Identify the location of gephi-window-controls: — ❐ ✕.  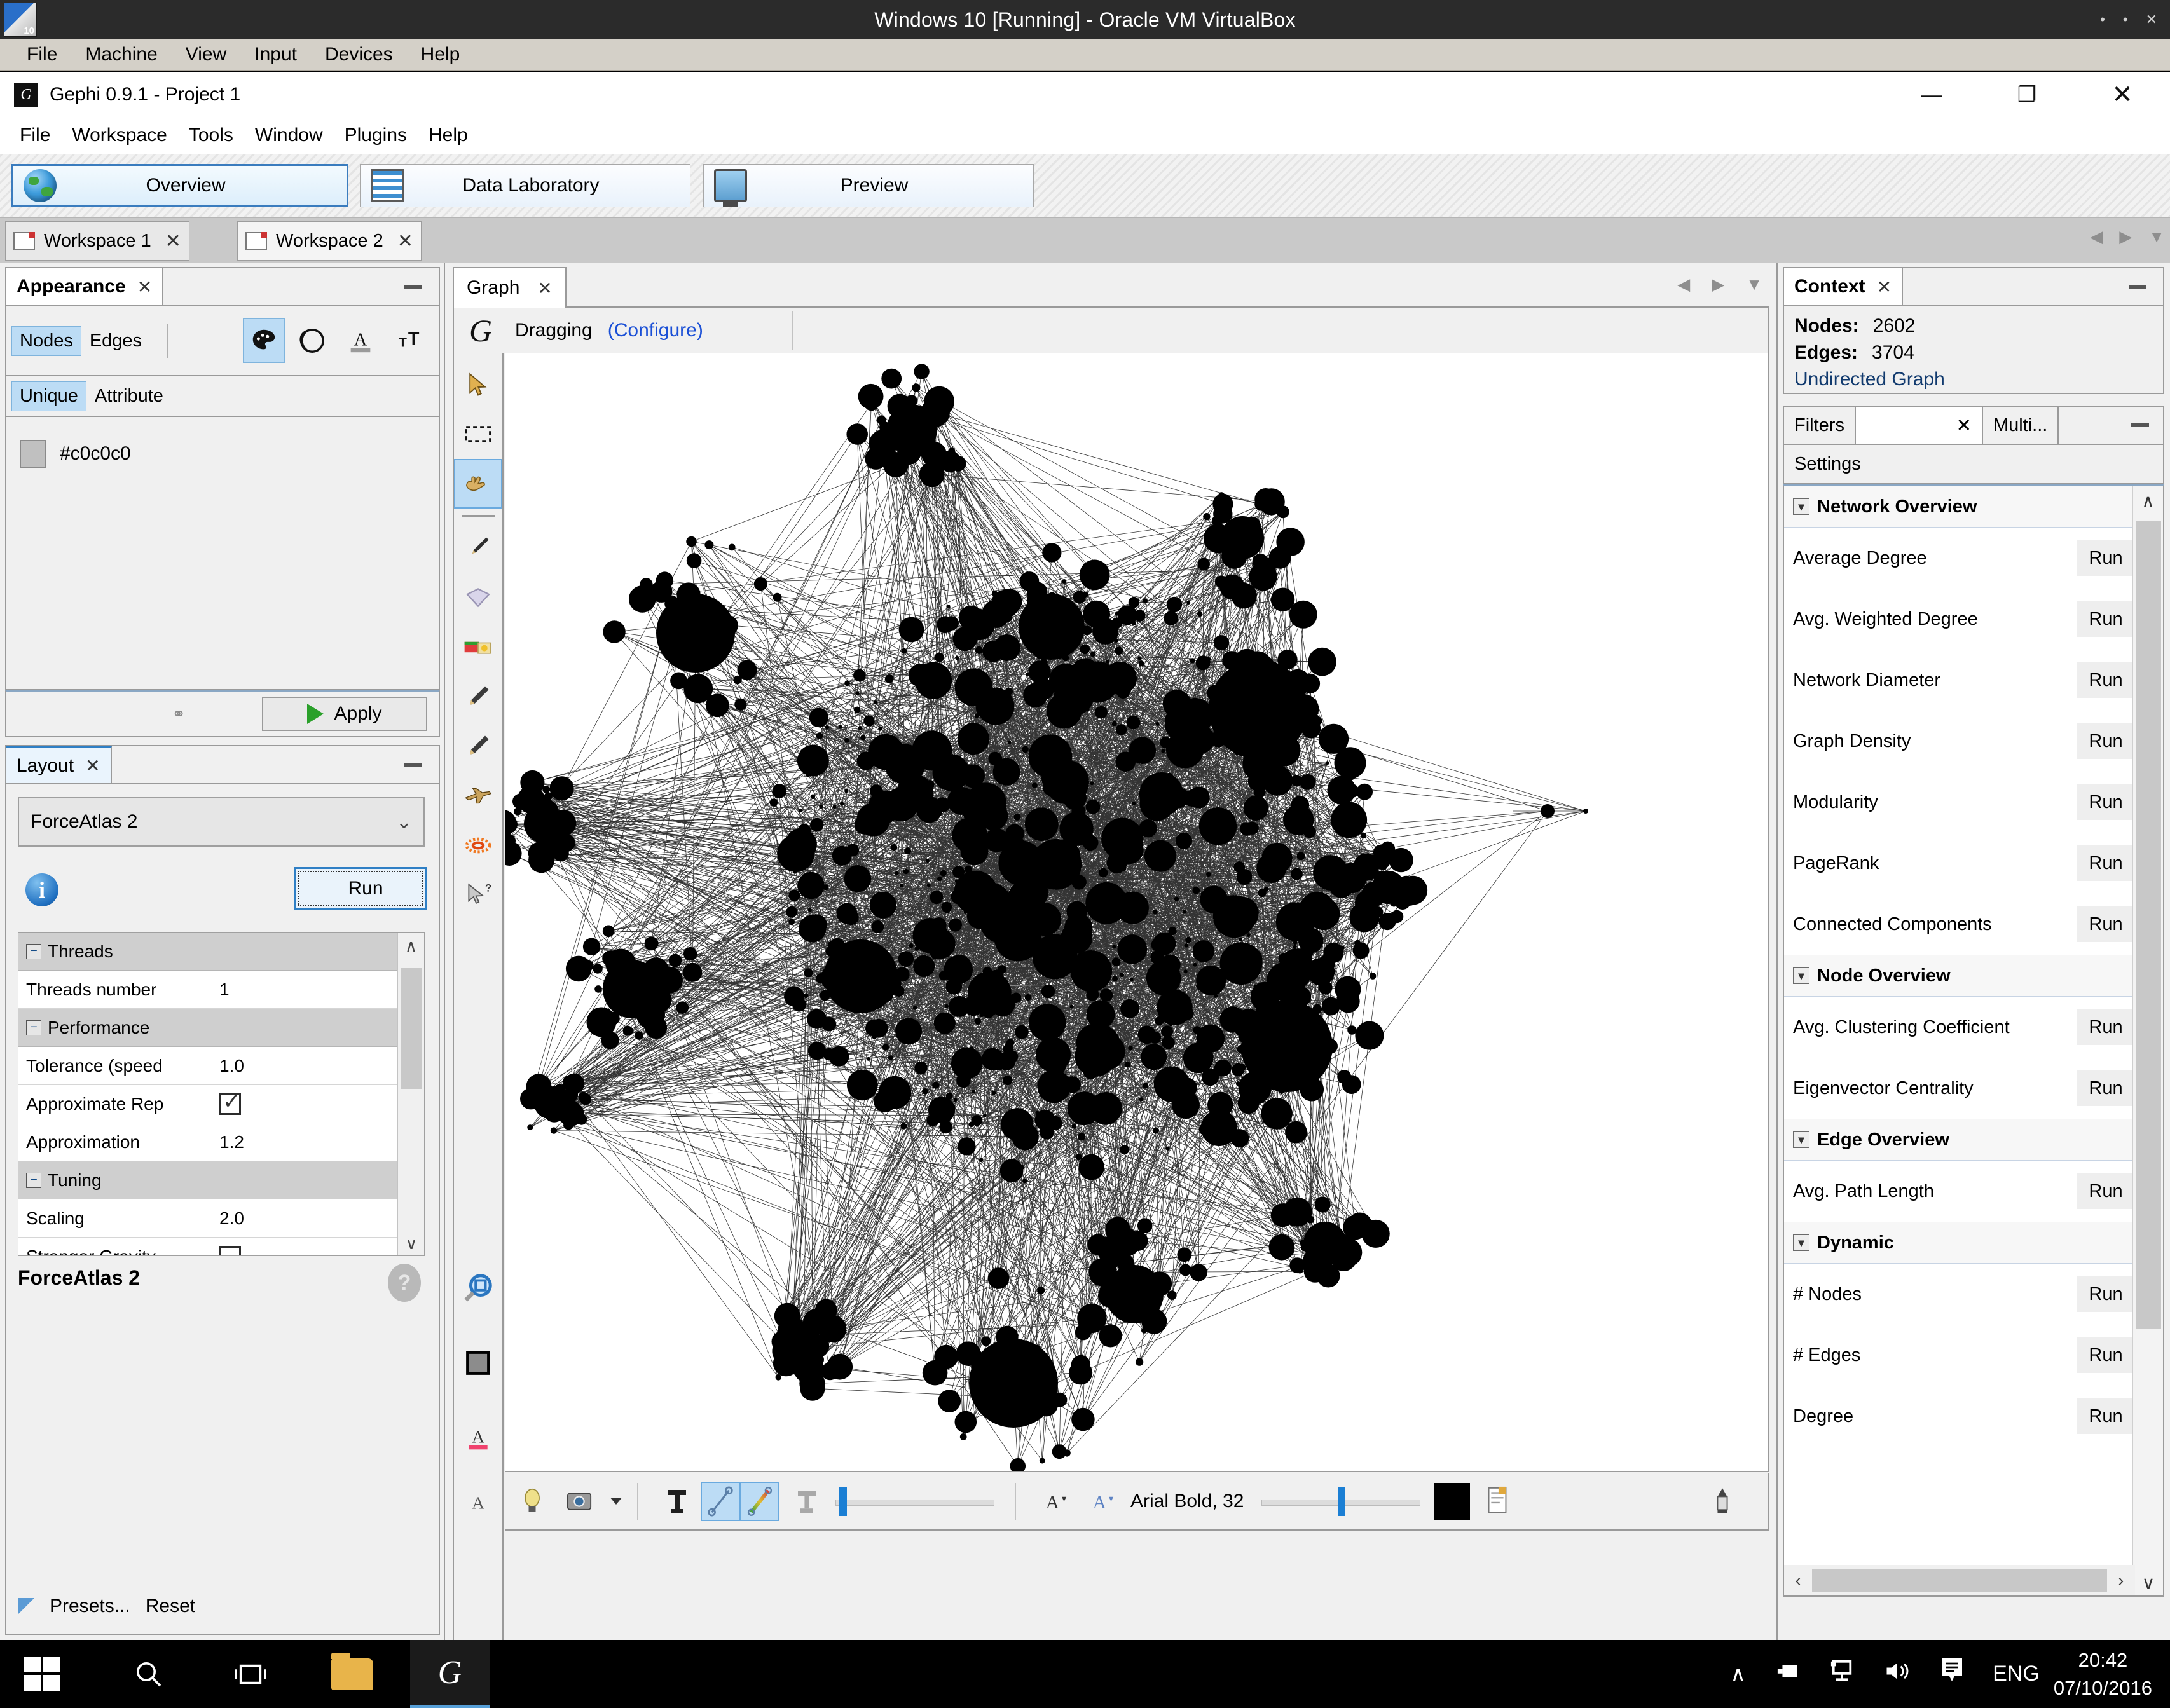
(2027, 94).